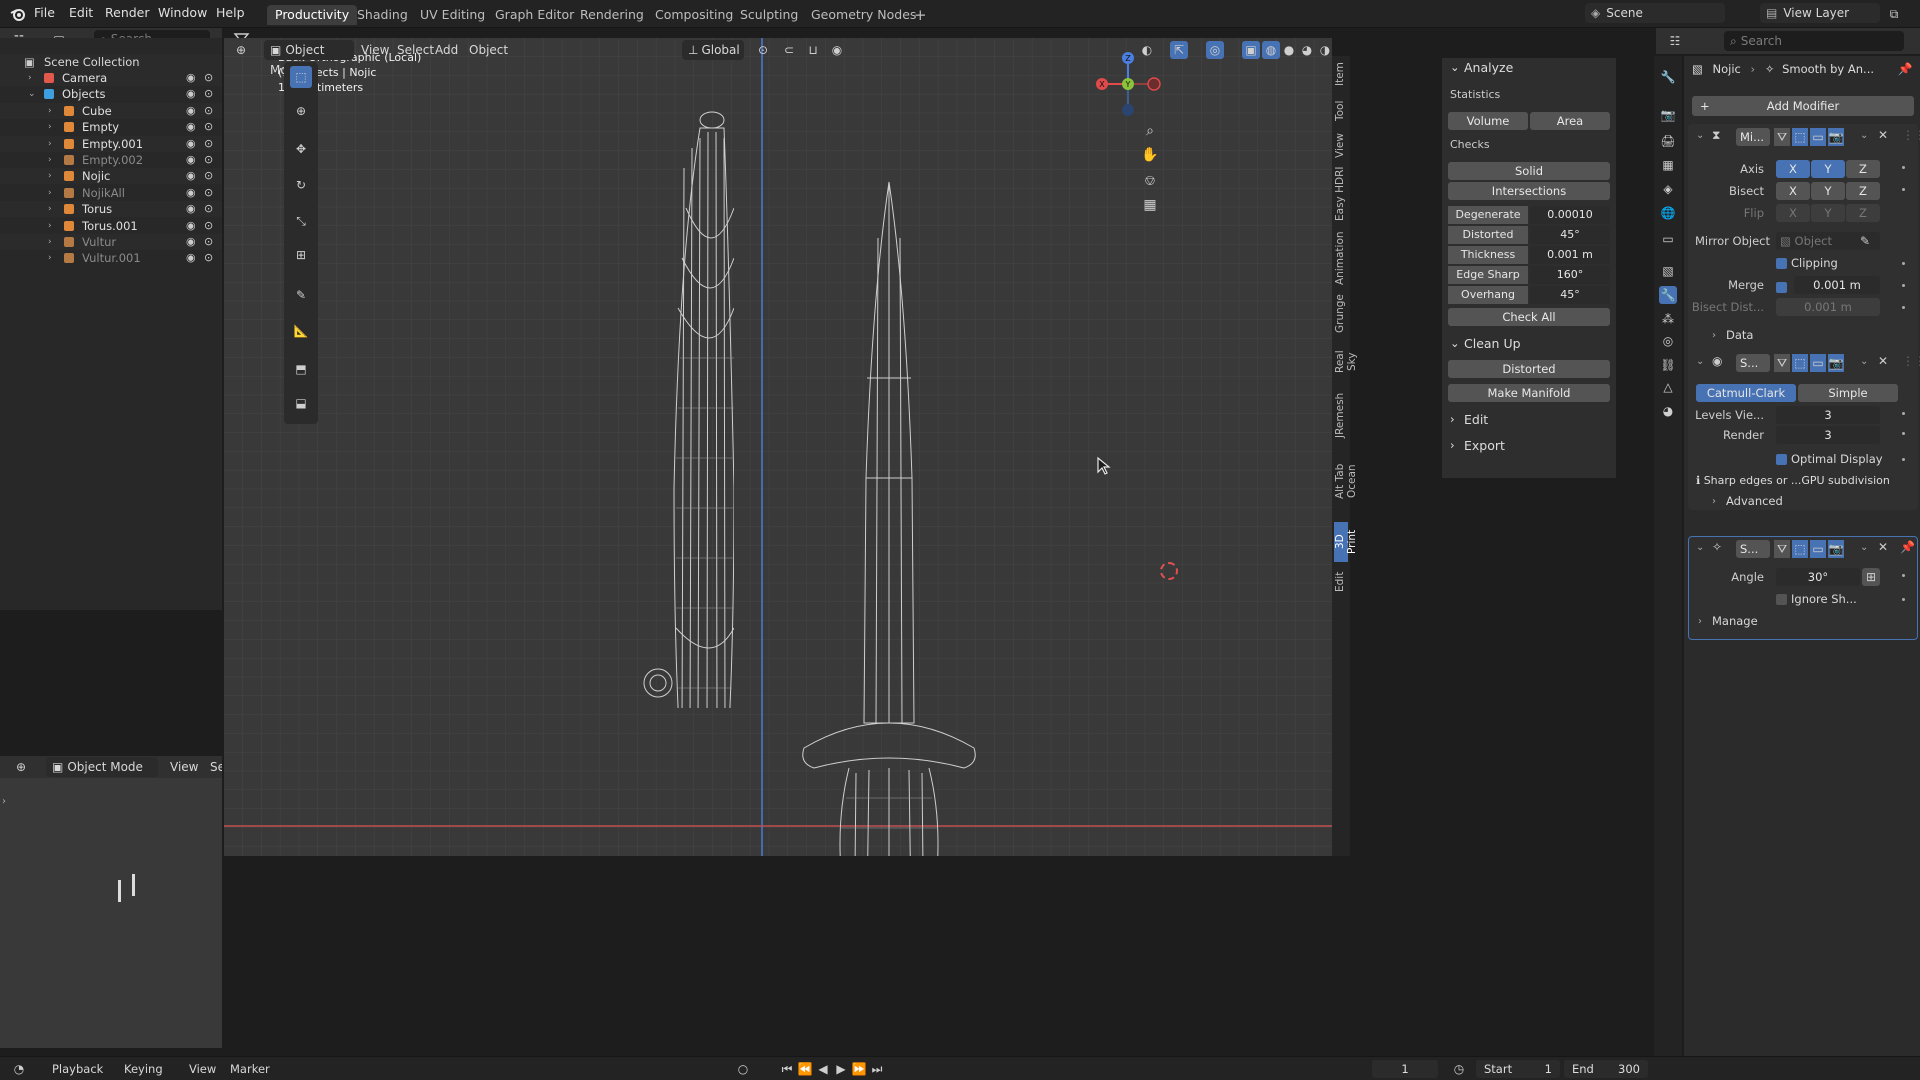 This screenshot has width=1920, height=1080. Describe the element at coordinates (1570, 275) in the screenshot. I see `check-edge-sharp-value: 160°` at that location.